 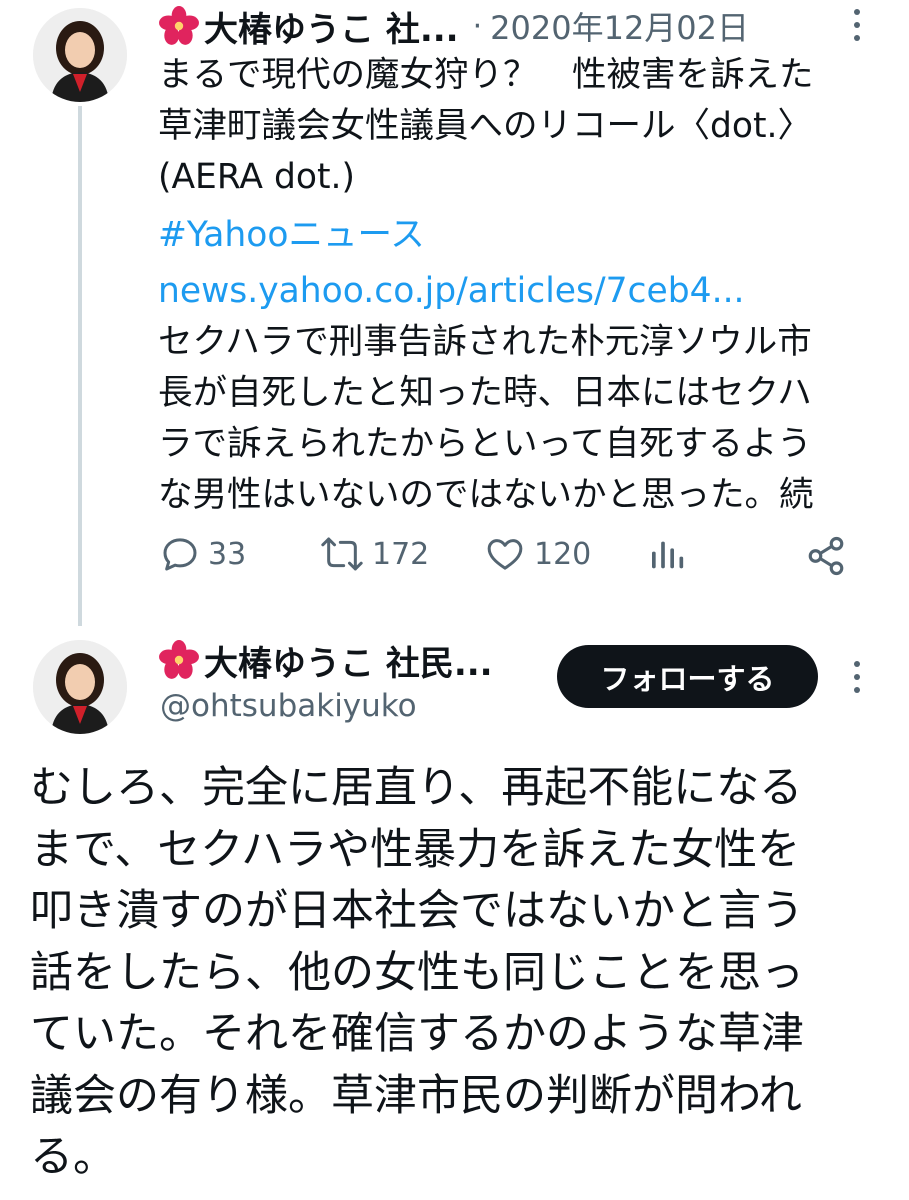 I want to click on views-icon, so click(x=667, y=555).